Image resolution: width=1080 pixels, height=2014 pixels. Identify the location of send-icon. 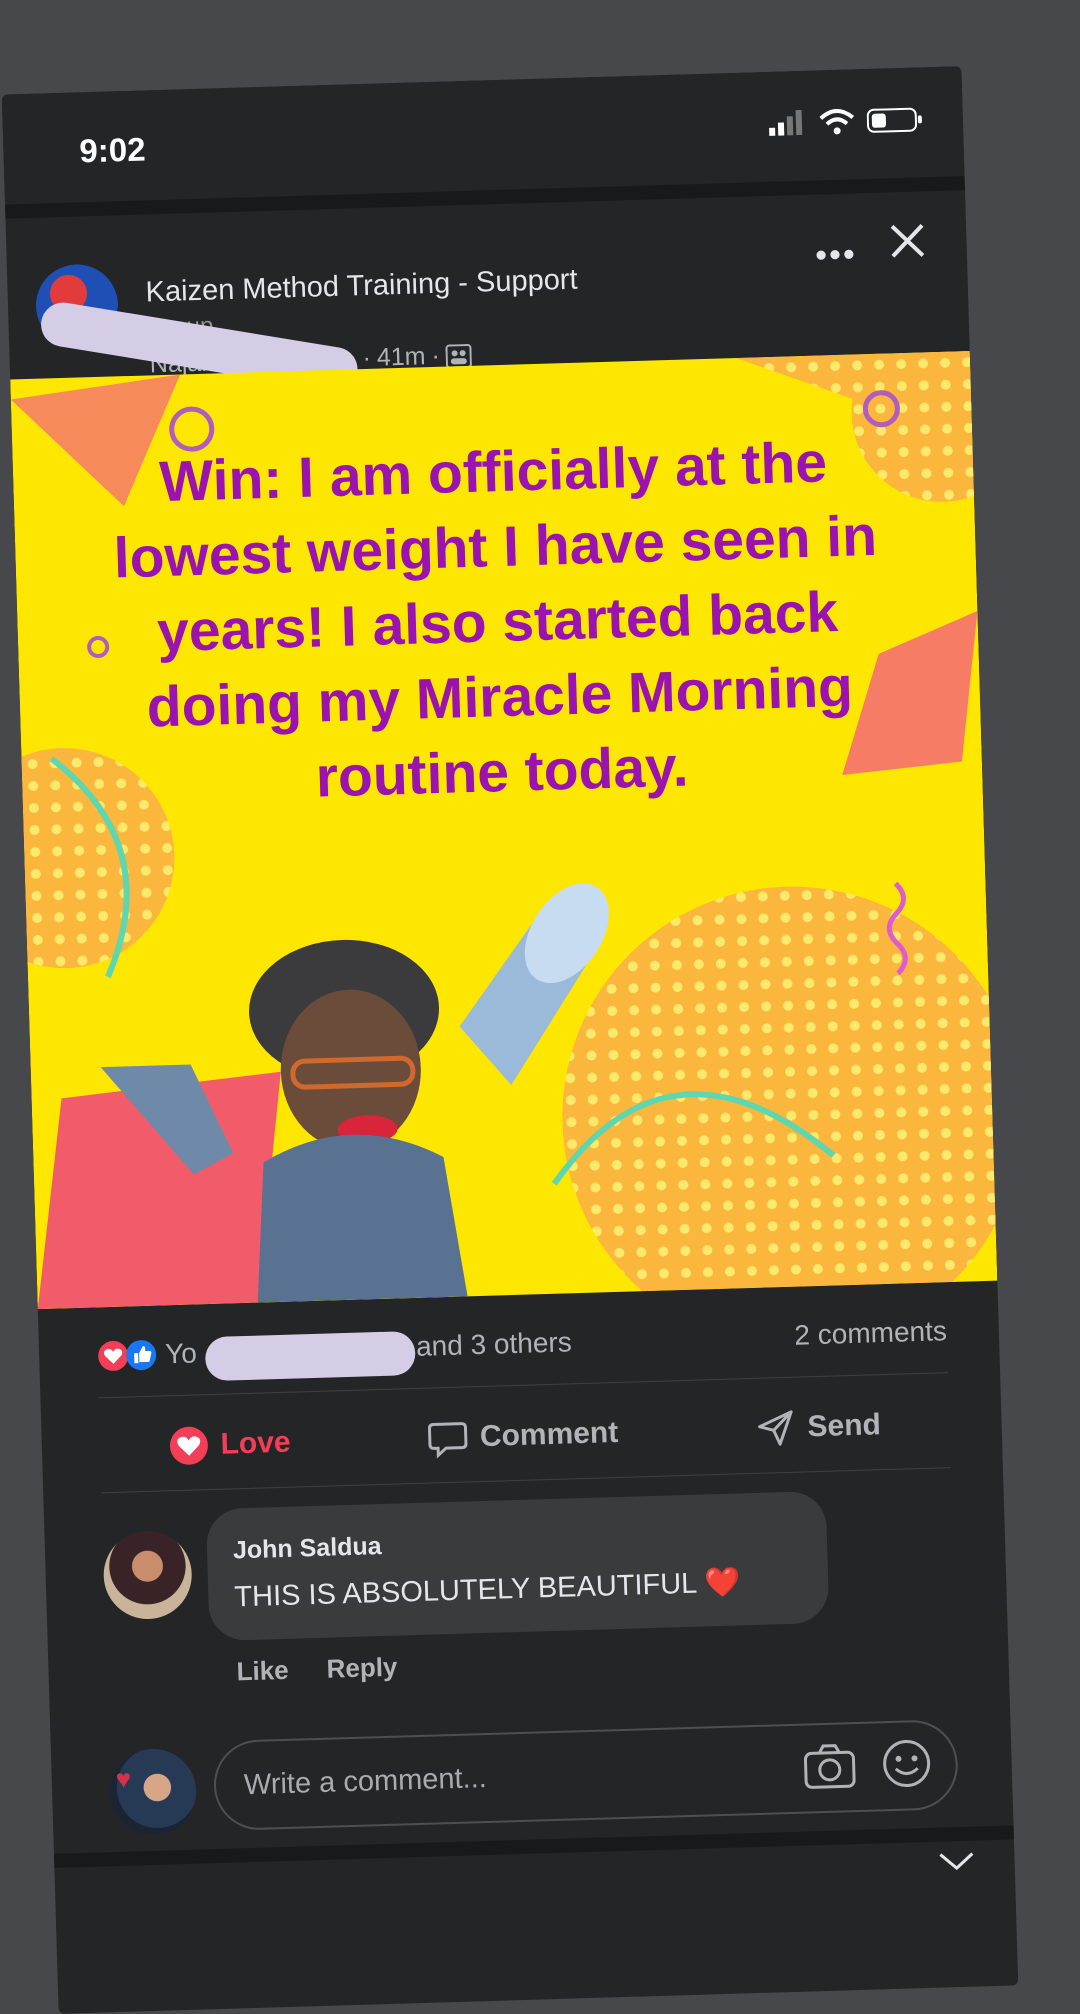
(775, 1427).